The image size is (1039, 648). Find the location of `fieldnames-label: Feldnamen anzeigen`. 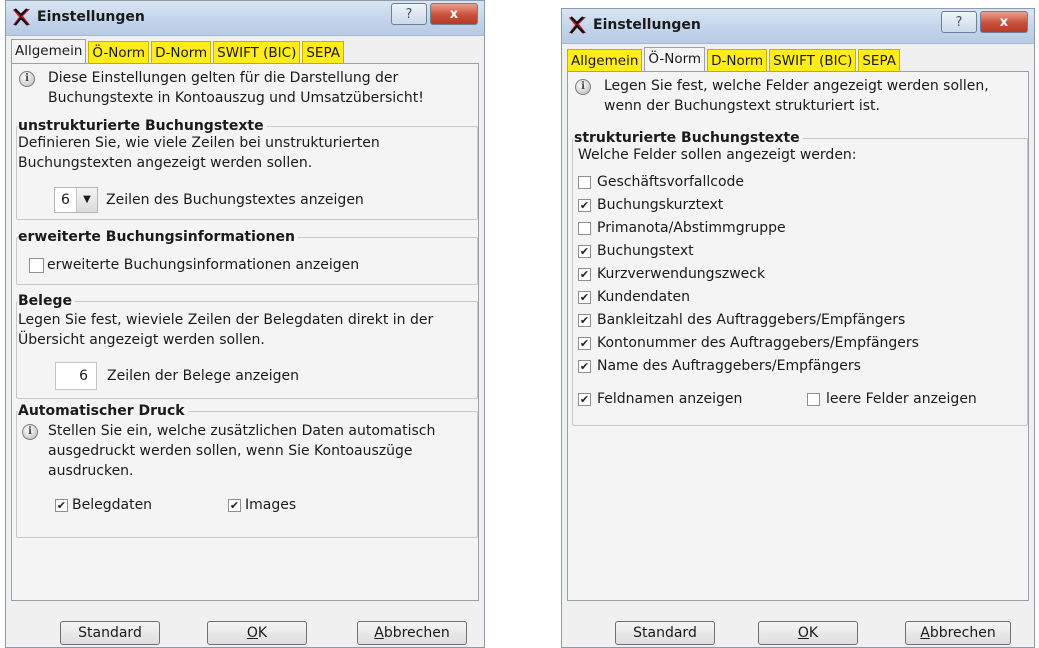

fieldnames-label: Feldnamen anzeigen is located at coordinates (670, 399).